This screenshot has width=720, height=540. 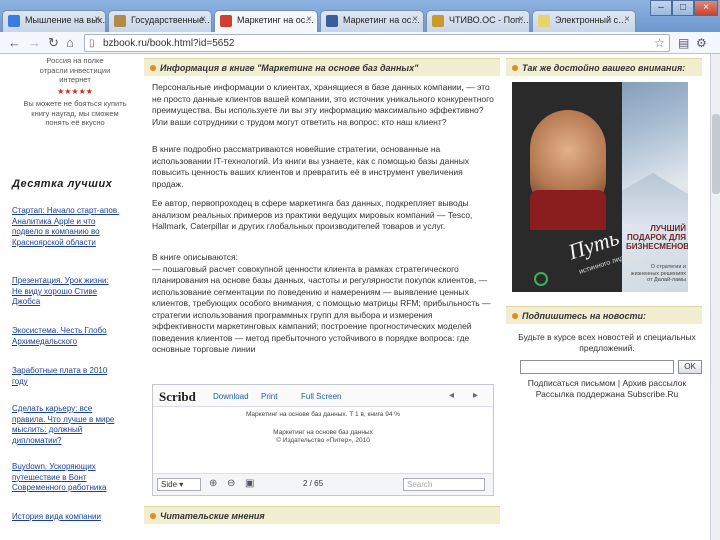 What do you see at coordinates (580, 394) in the screenshot?
I see `supported-by-text: Рассылка поддержана` at bounding box center [580, 394].